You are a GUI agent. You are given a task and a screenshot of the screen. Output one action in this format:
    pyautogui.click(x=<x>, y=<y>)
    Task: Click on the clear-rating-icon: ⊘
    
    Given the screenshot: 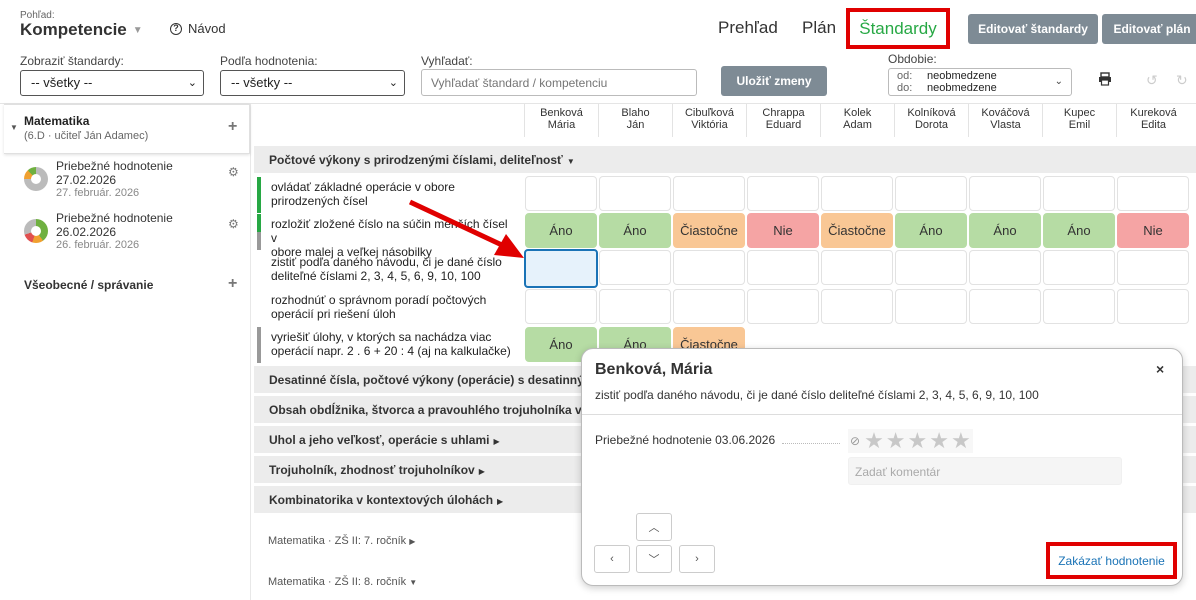 What is the action you would take?
    pyautogui.click(x=855, y=441)
    